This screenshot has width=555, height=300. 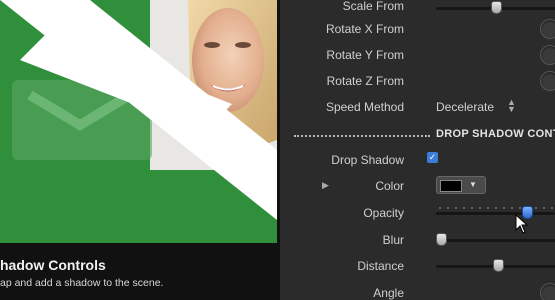 I want to click on drop-shadow-checkbox: ✓, so click(x=432, y=157).